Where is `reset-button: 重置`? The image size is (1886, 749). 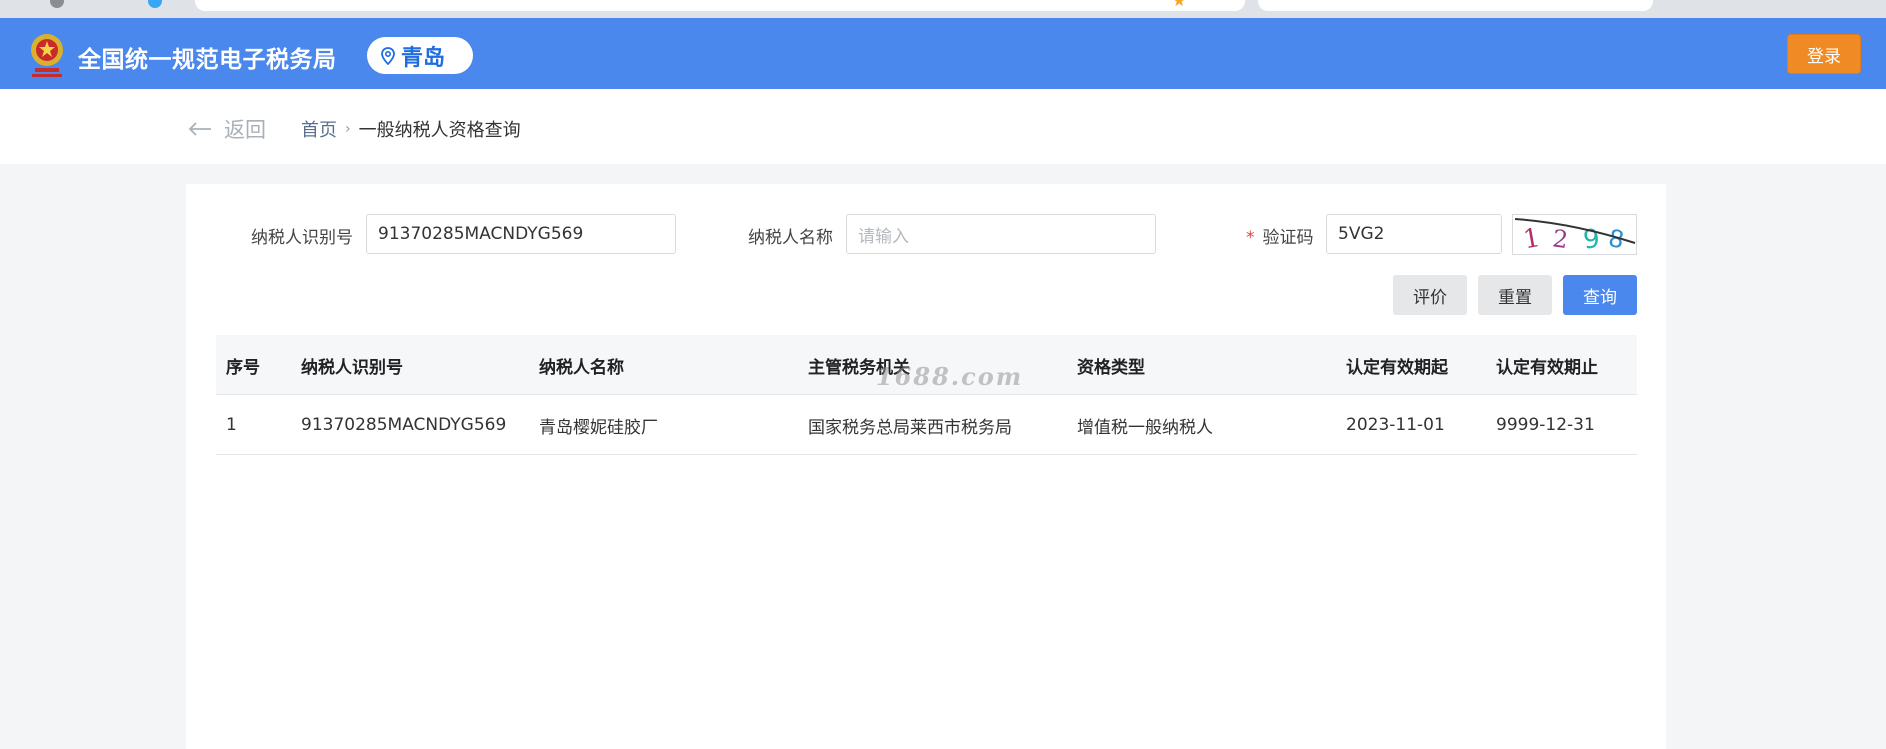 reset-button: 重置 is located at coordinates (1515, 295).